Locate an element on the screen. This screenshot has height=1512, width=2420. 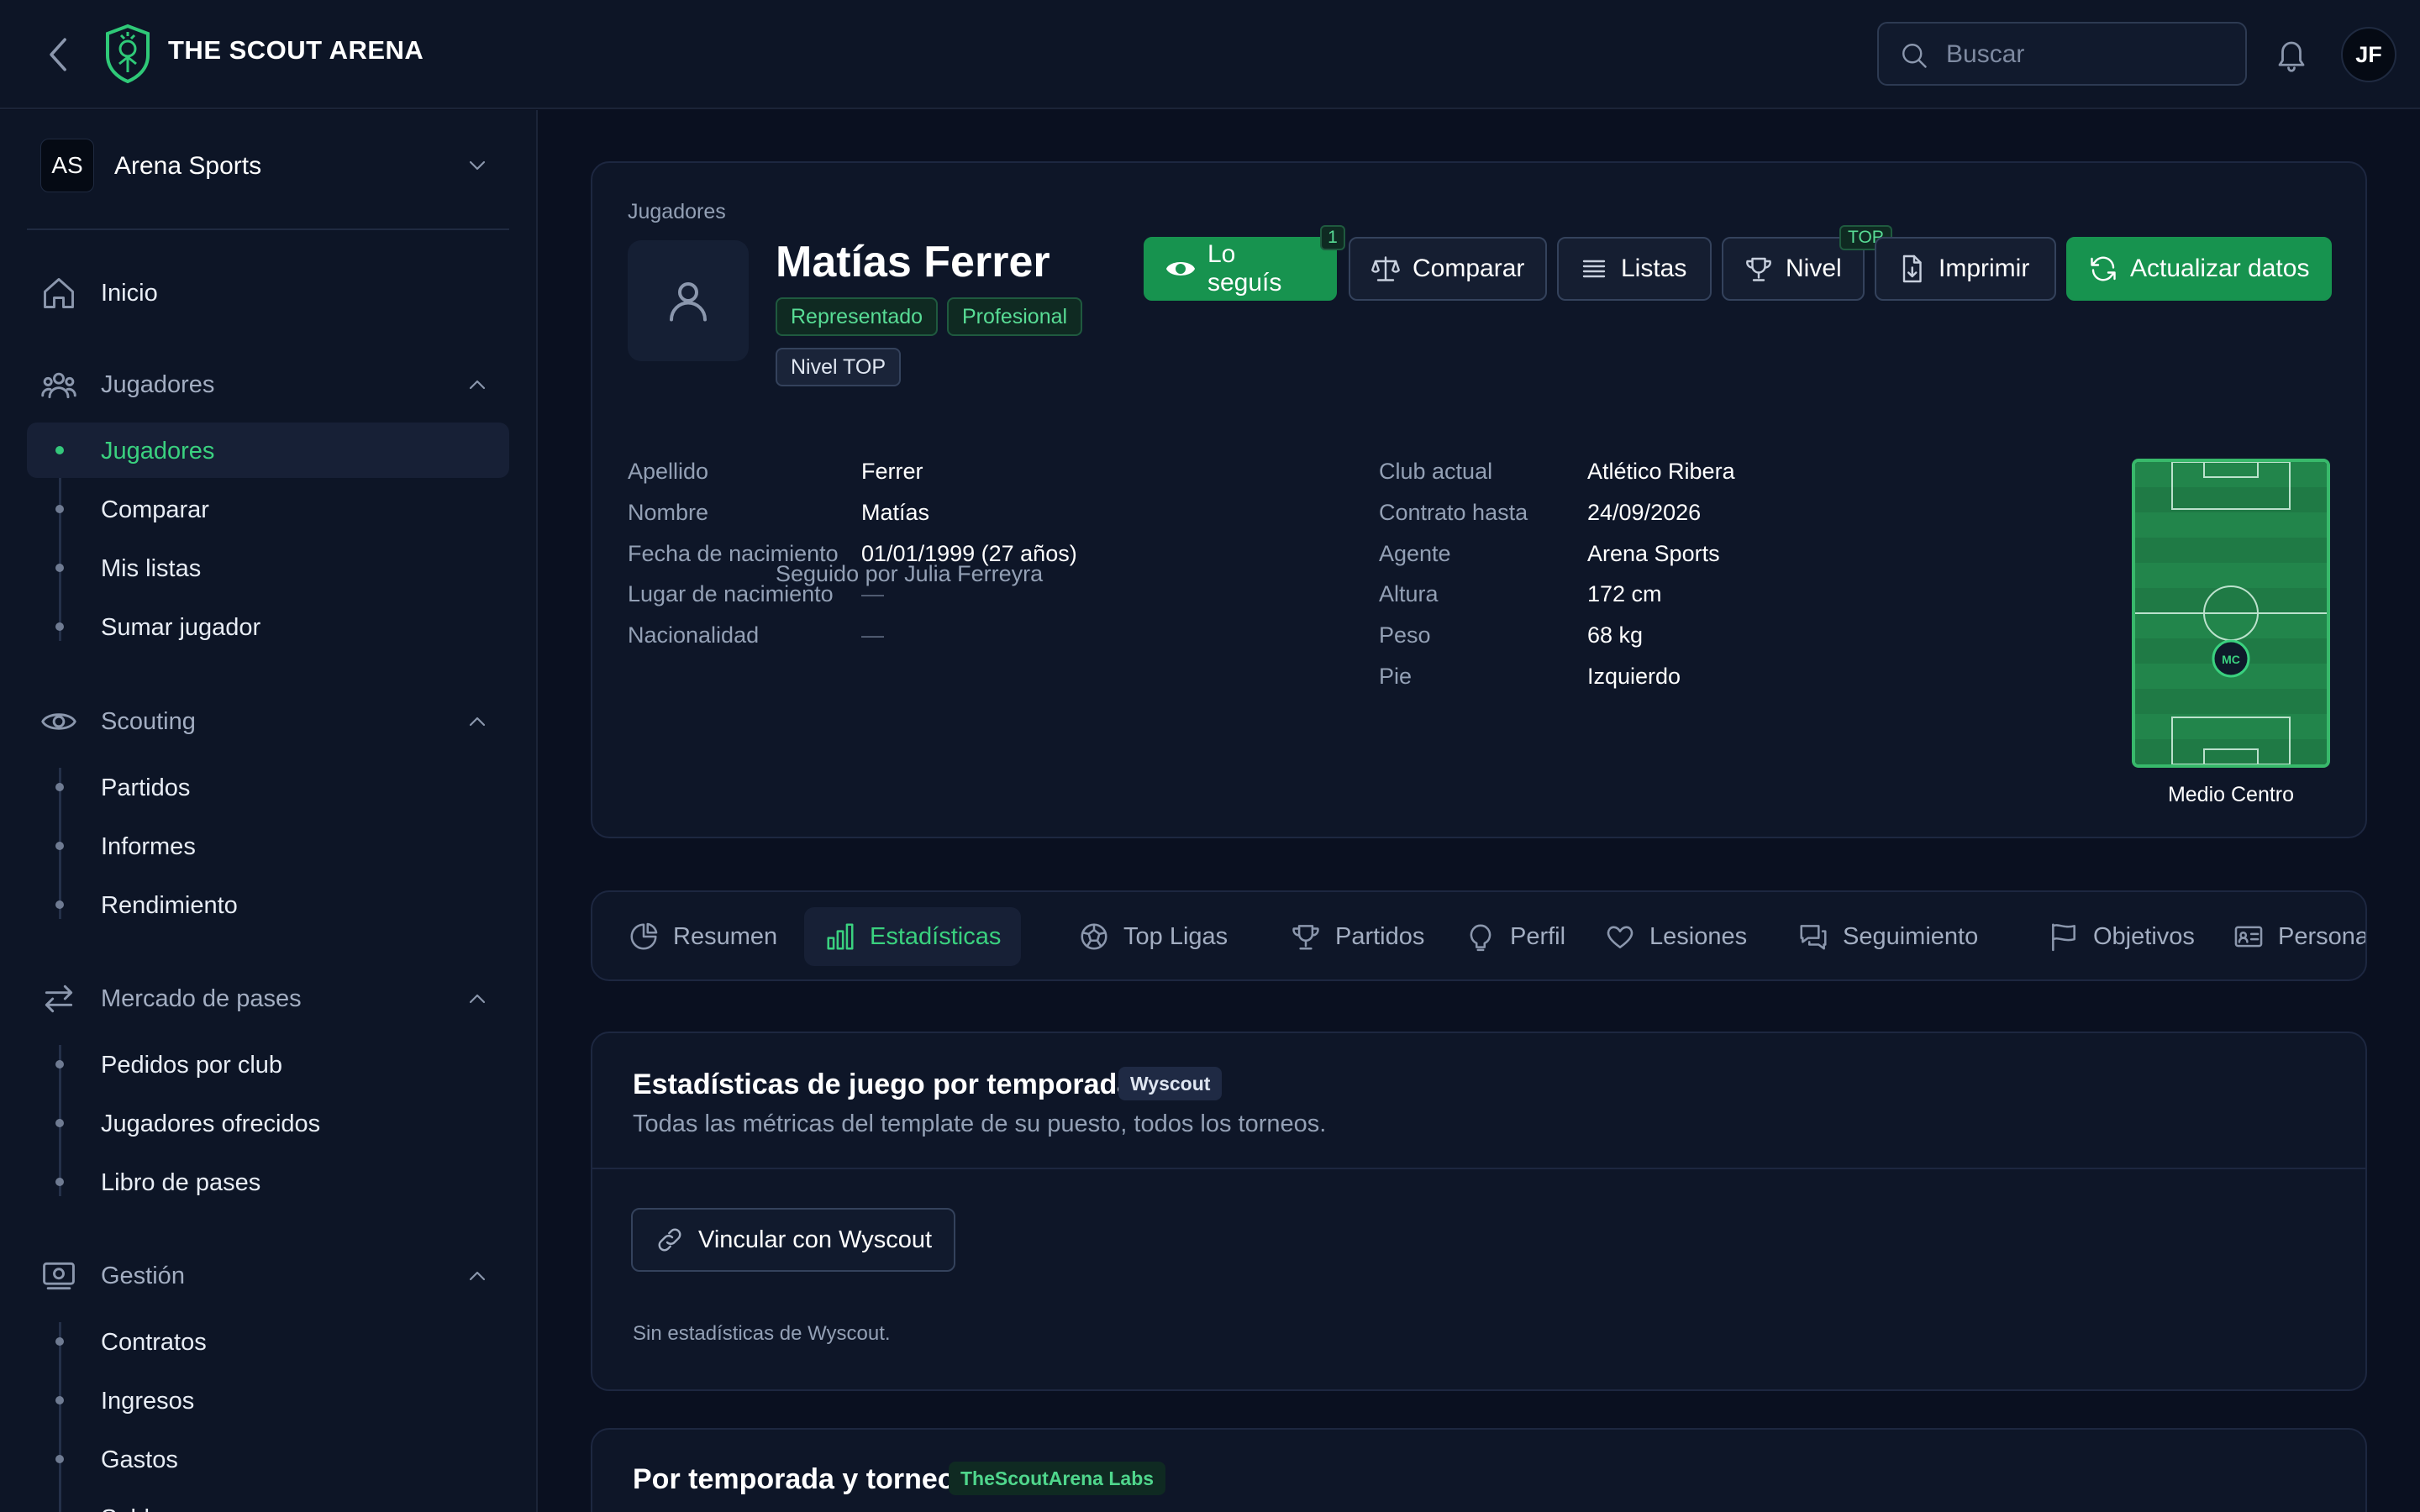
sidebar-subtree-scouting: Partidos Informes Rendimiento is located at coordinates (268, 849).